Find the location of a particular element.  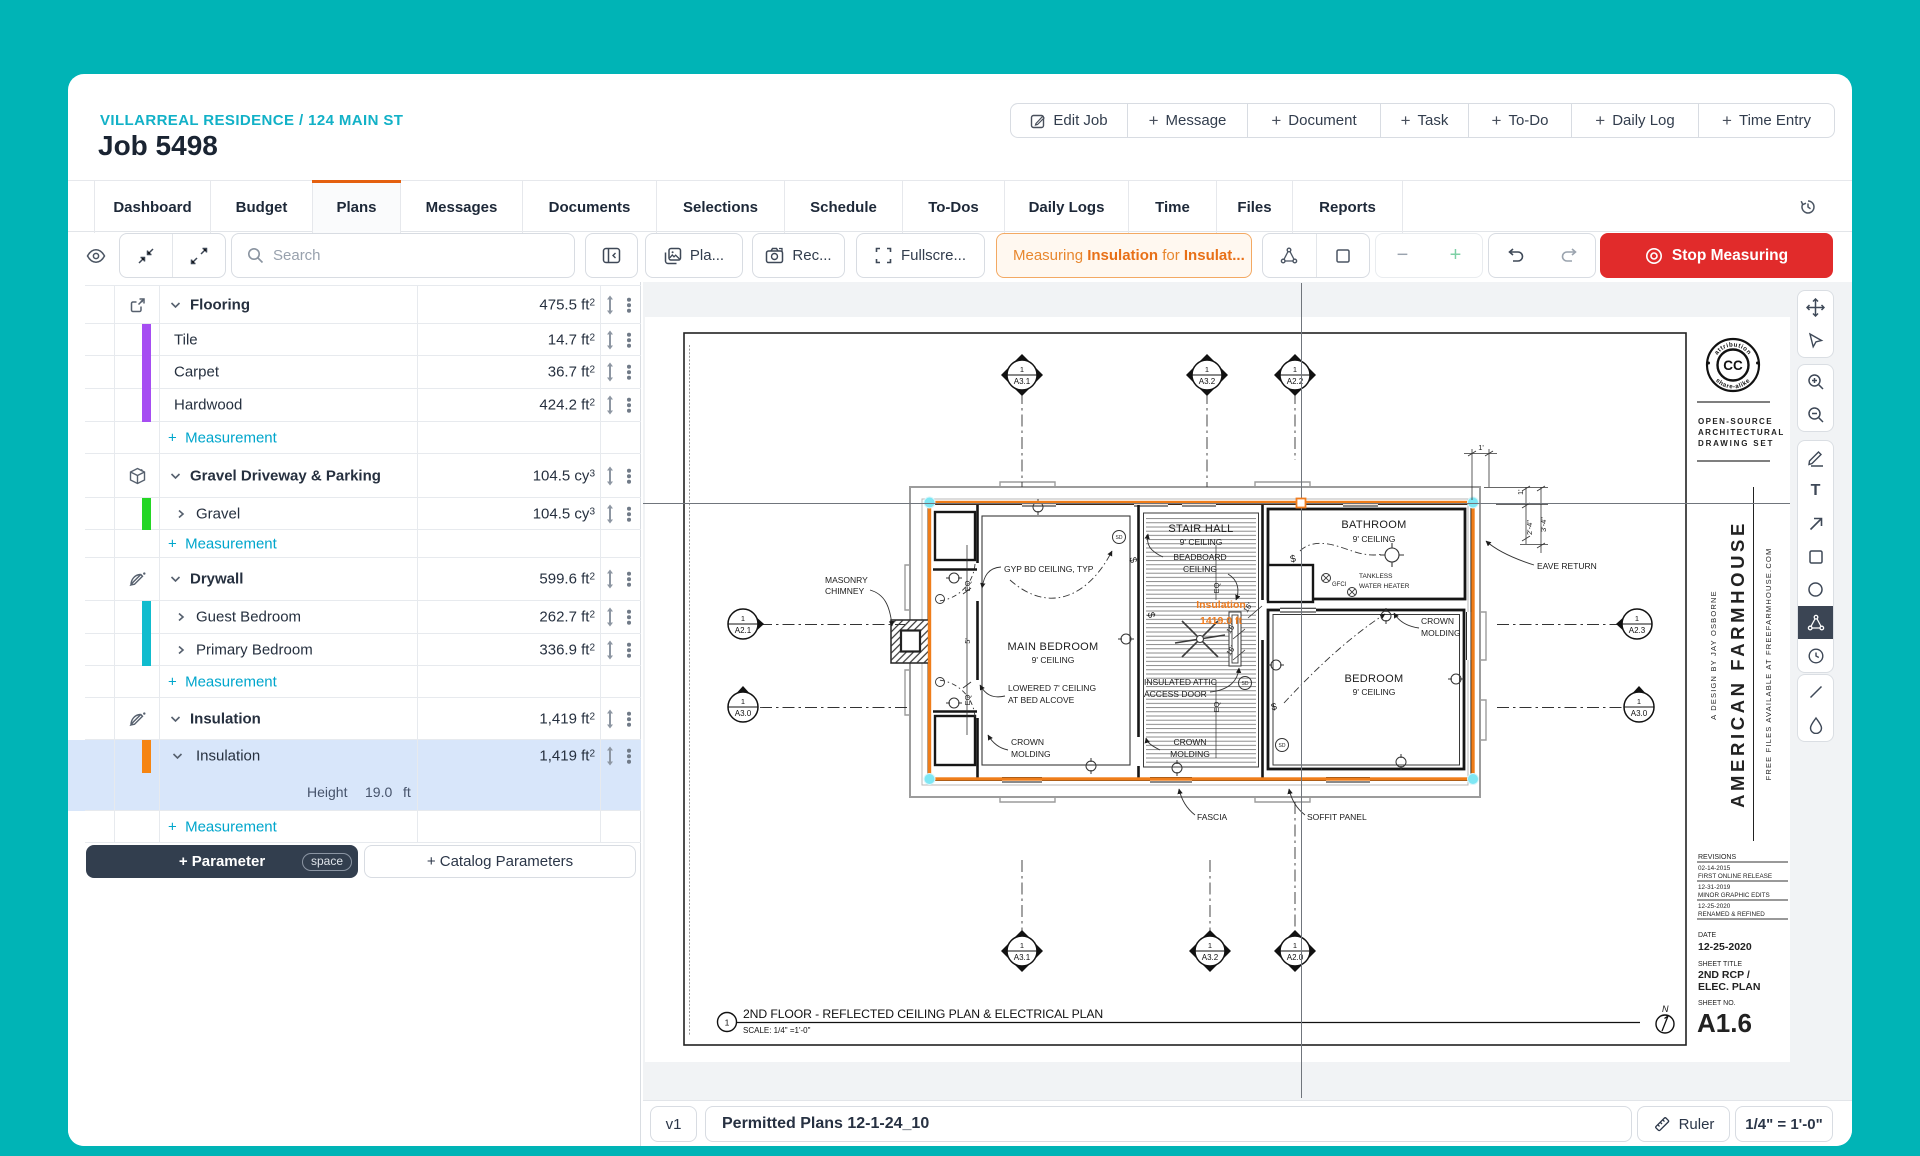

svg-text: TANKLESS is located at coordinates (1376, 576).